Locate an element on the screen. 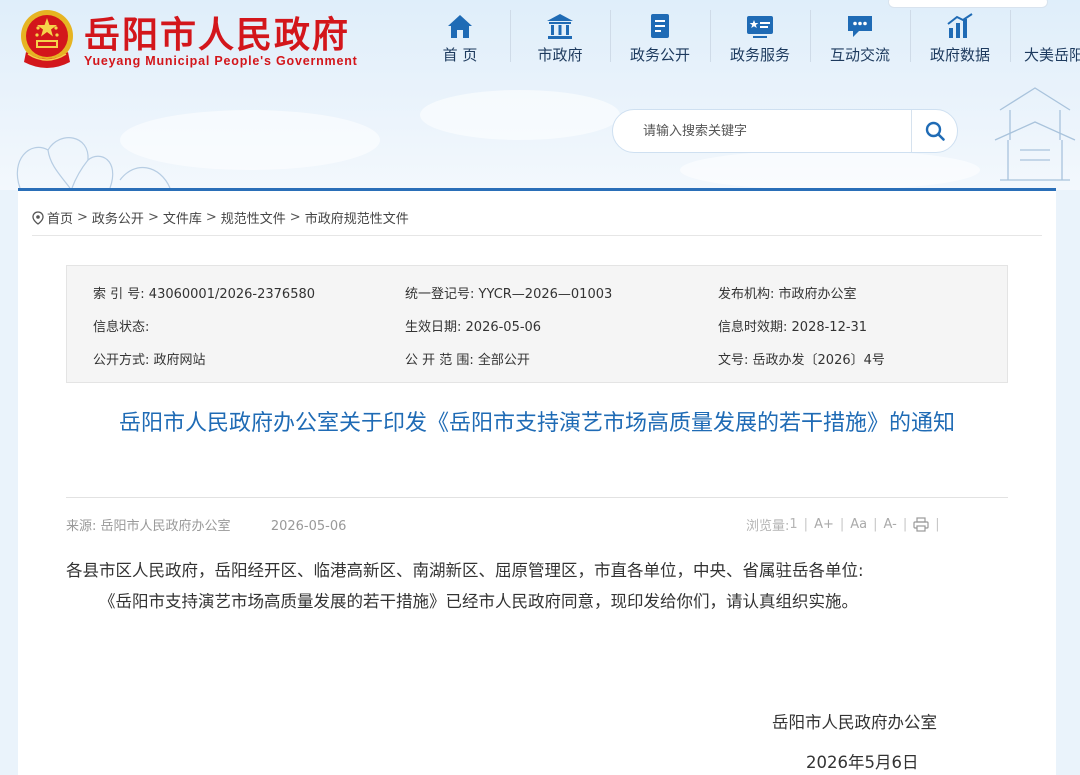 Image resolution: width=1080 pixels, height=775 pixels. meta-document-number-label: 文号: is located at coordinates (733, 360).